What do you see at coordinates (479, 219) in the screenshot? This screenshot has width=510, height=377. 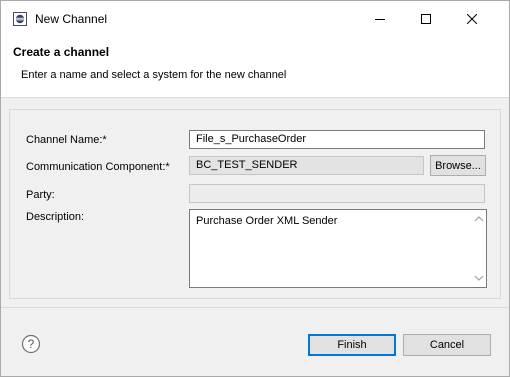 I see `chevron-up-icon` at bounding box center [479, 219].